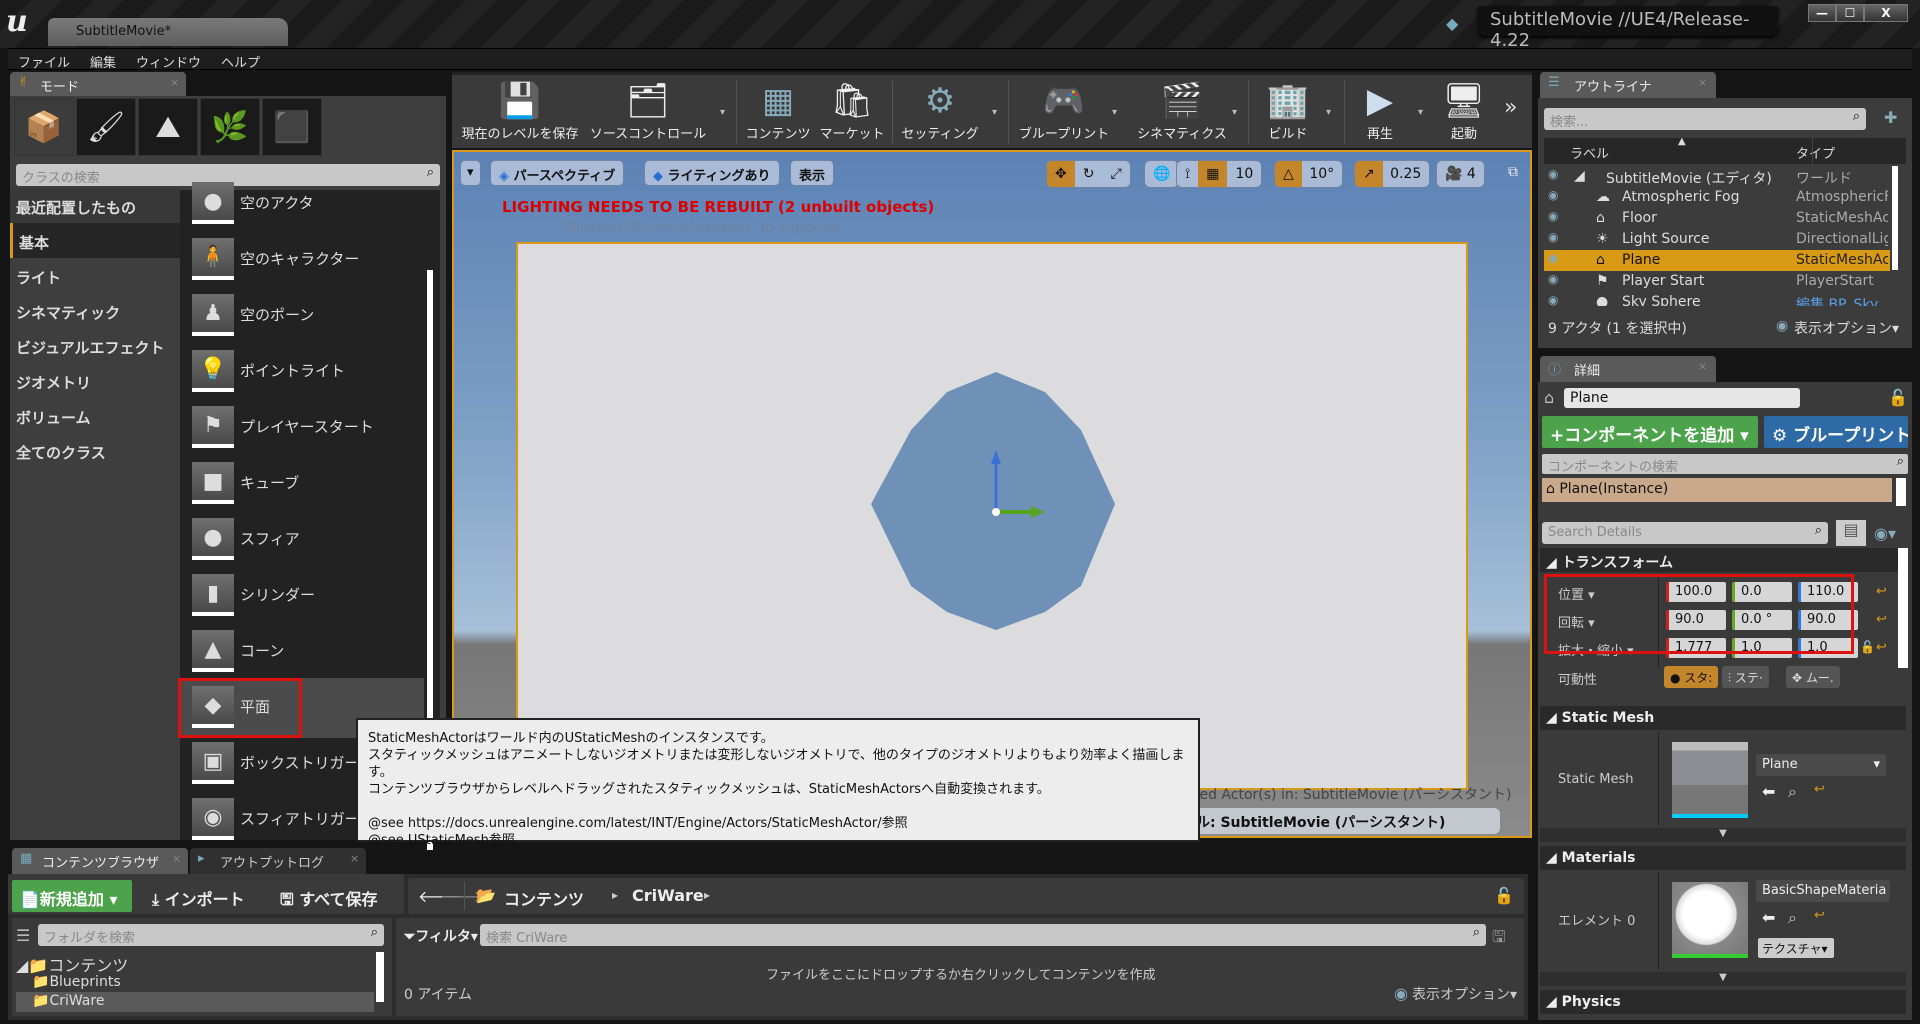  I want to click on import-button: ⤓ インポート, so click(198, 898).